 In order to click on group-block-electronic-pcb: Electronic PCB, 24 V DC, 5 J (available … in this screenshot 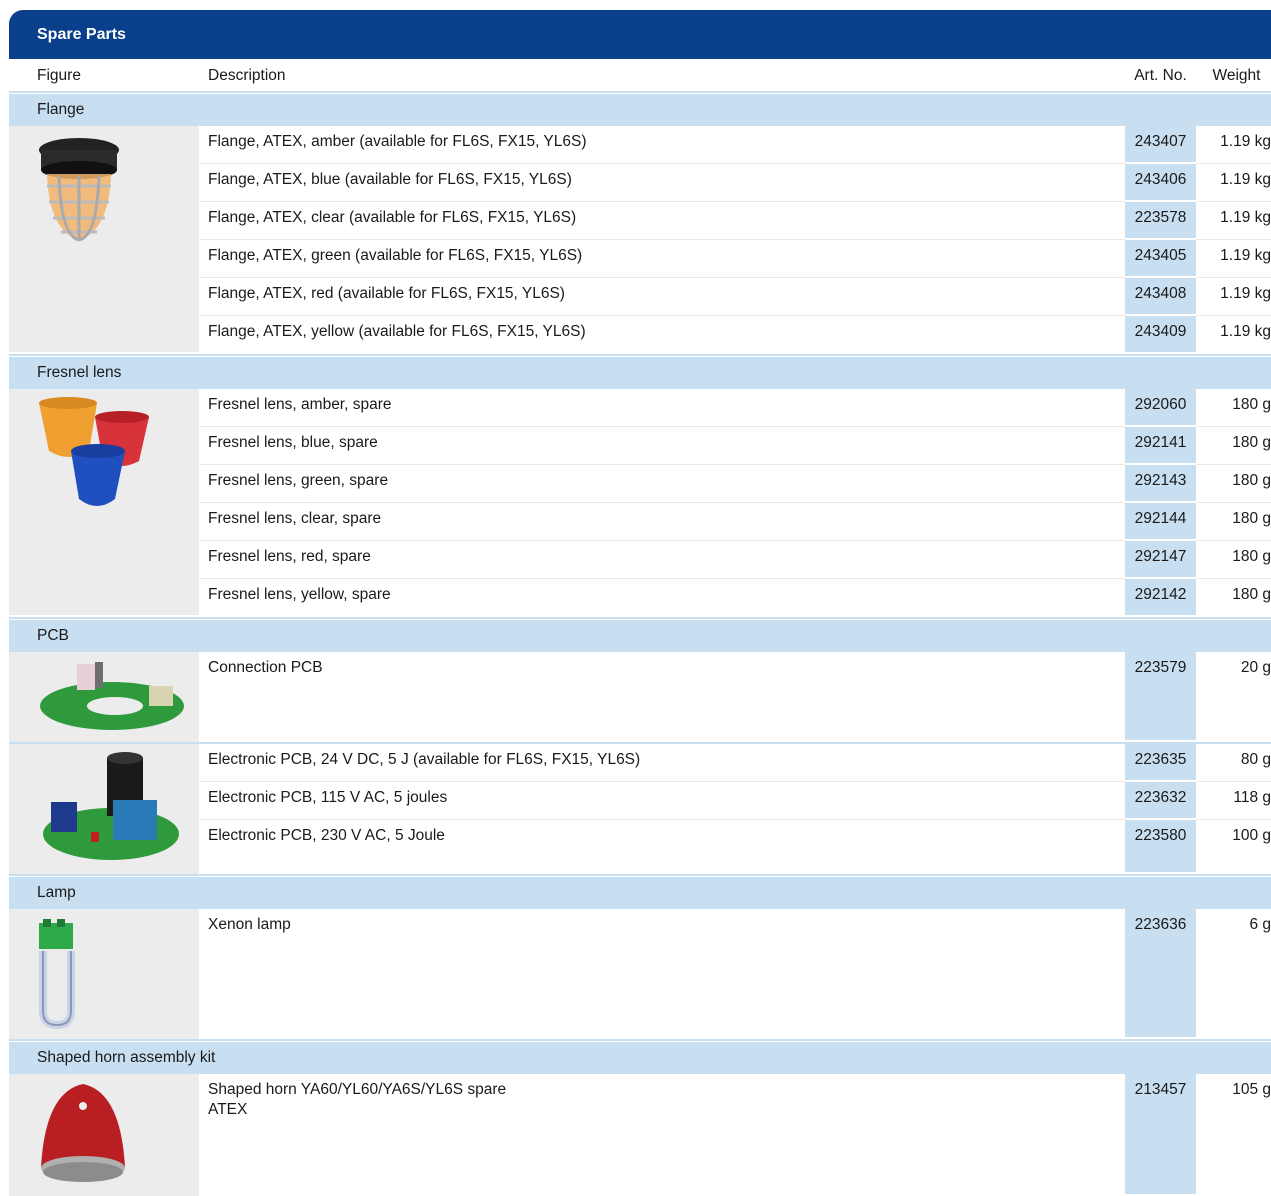, I will do `click(640, 810)`.